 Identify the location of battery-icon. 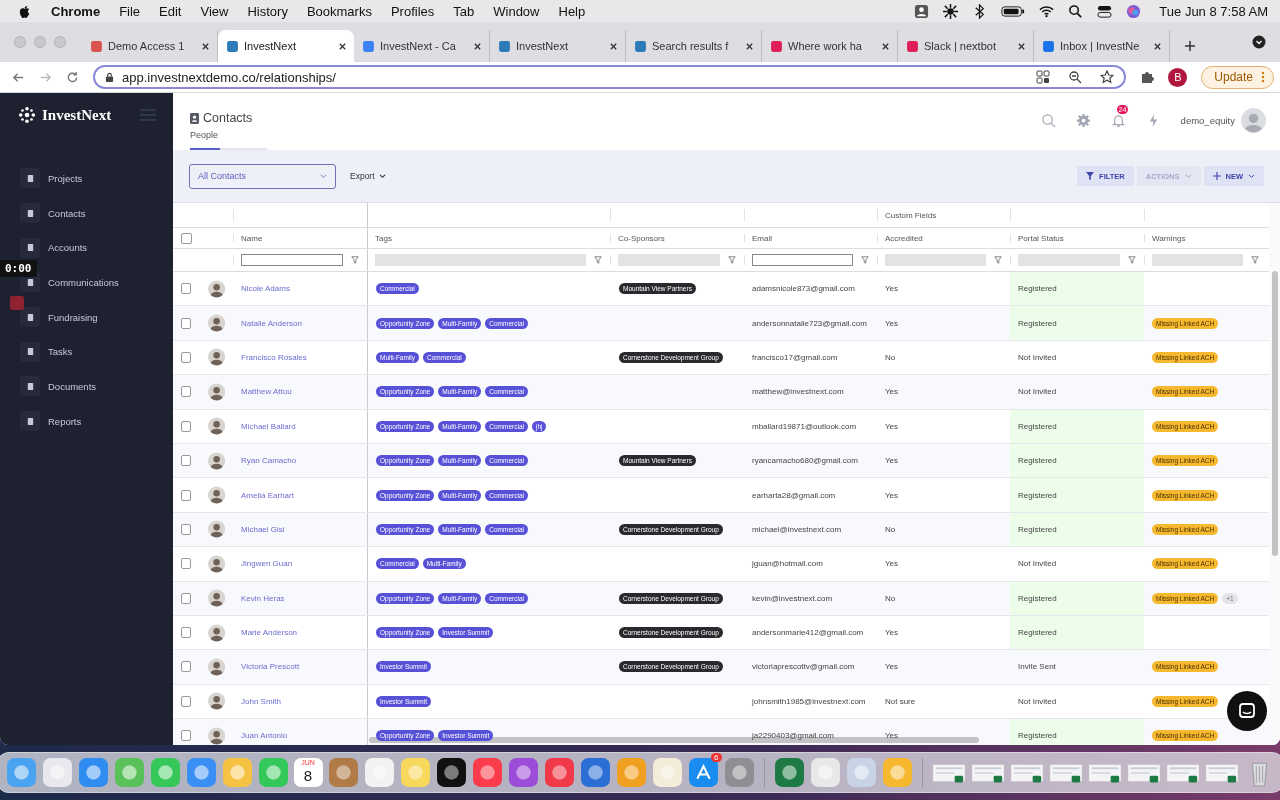
(1013, 11).